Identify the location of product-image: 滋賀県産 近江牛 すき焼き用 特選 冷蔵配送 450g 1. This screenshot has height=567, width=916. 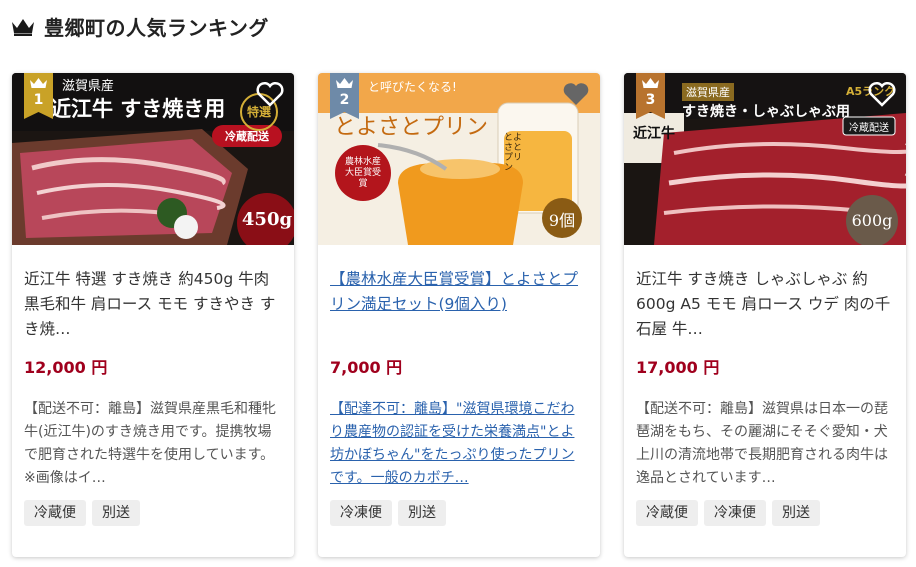
(153, 159).